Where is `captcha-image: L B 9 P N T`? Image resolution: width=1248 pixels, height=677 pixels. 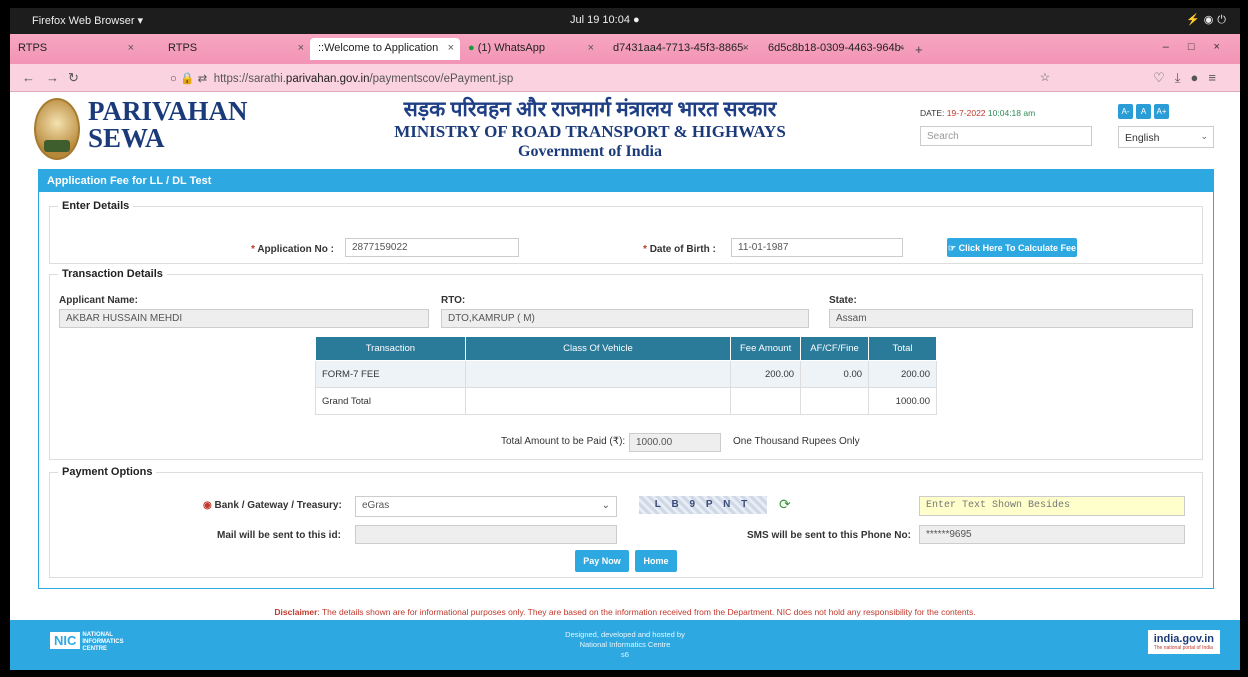
captcha-image: L B 9 P N T is located at coordinates (703, 505).